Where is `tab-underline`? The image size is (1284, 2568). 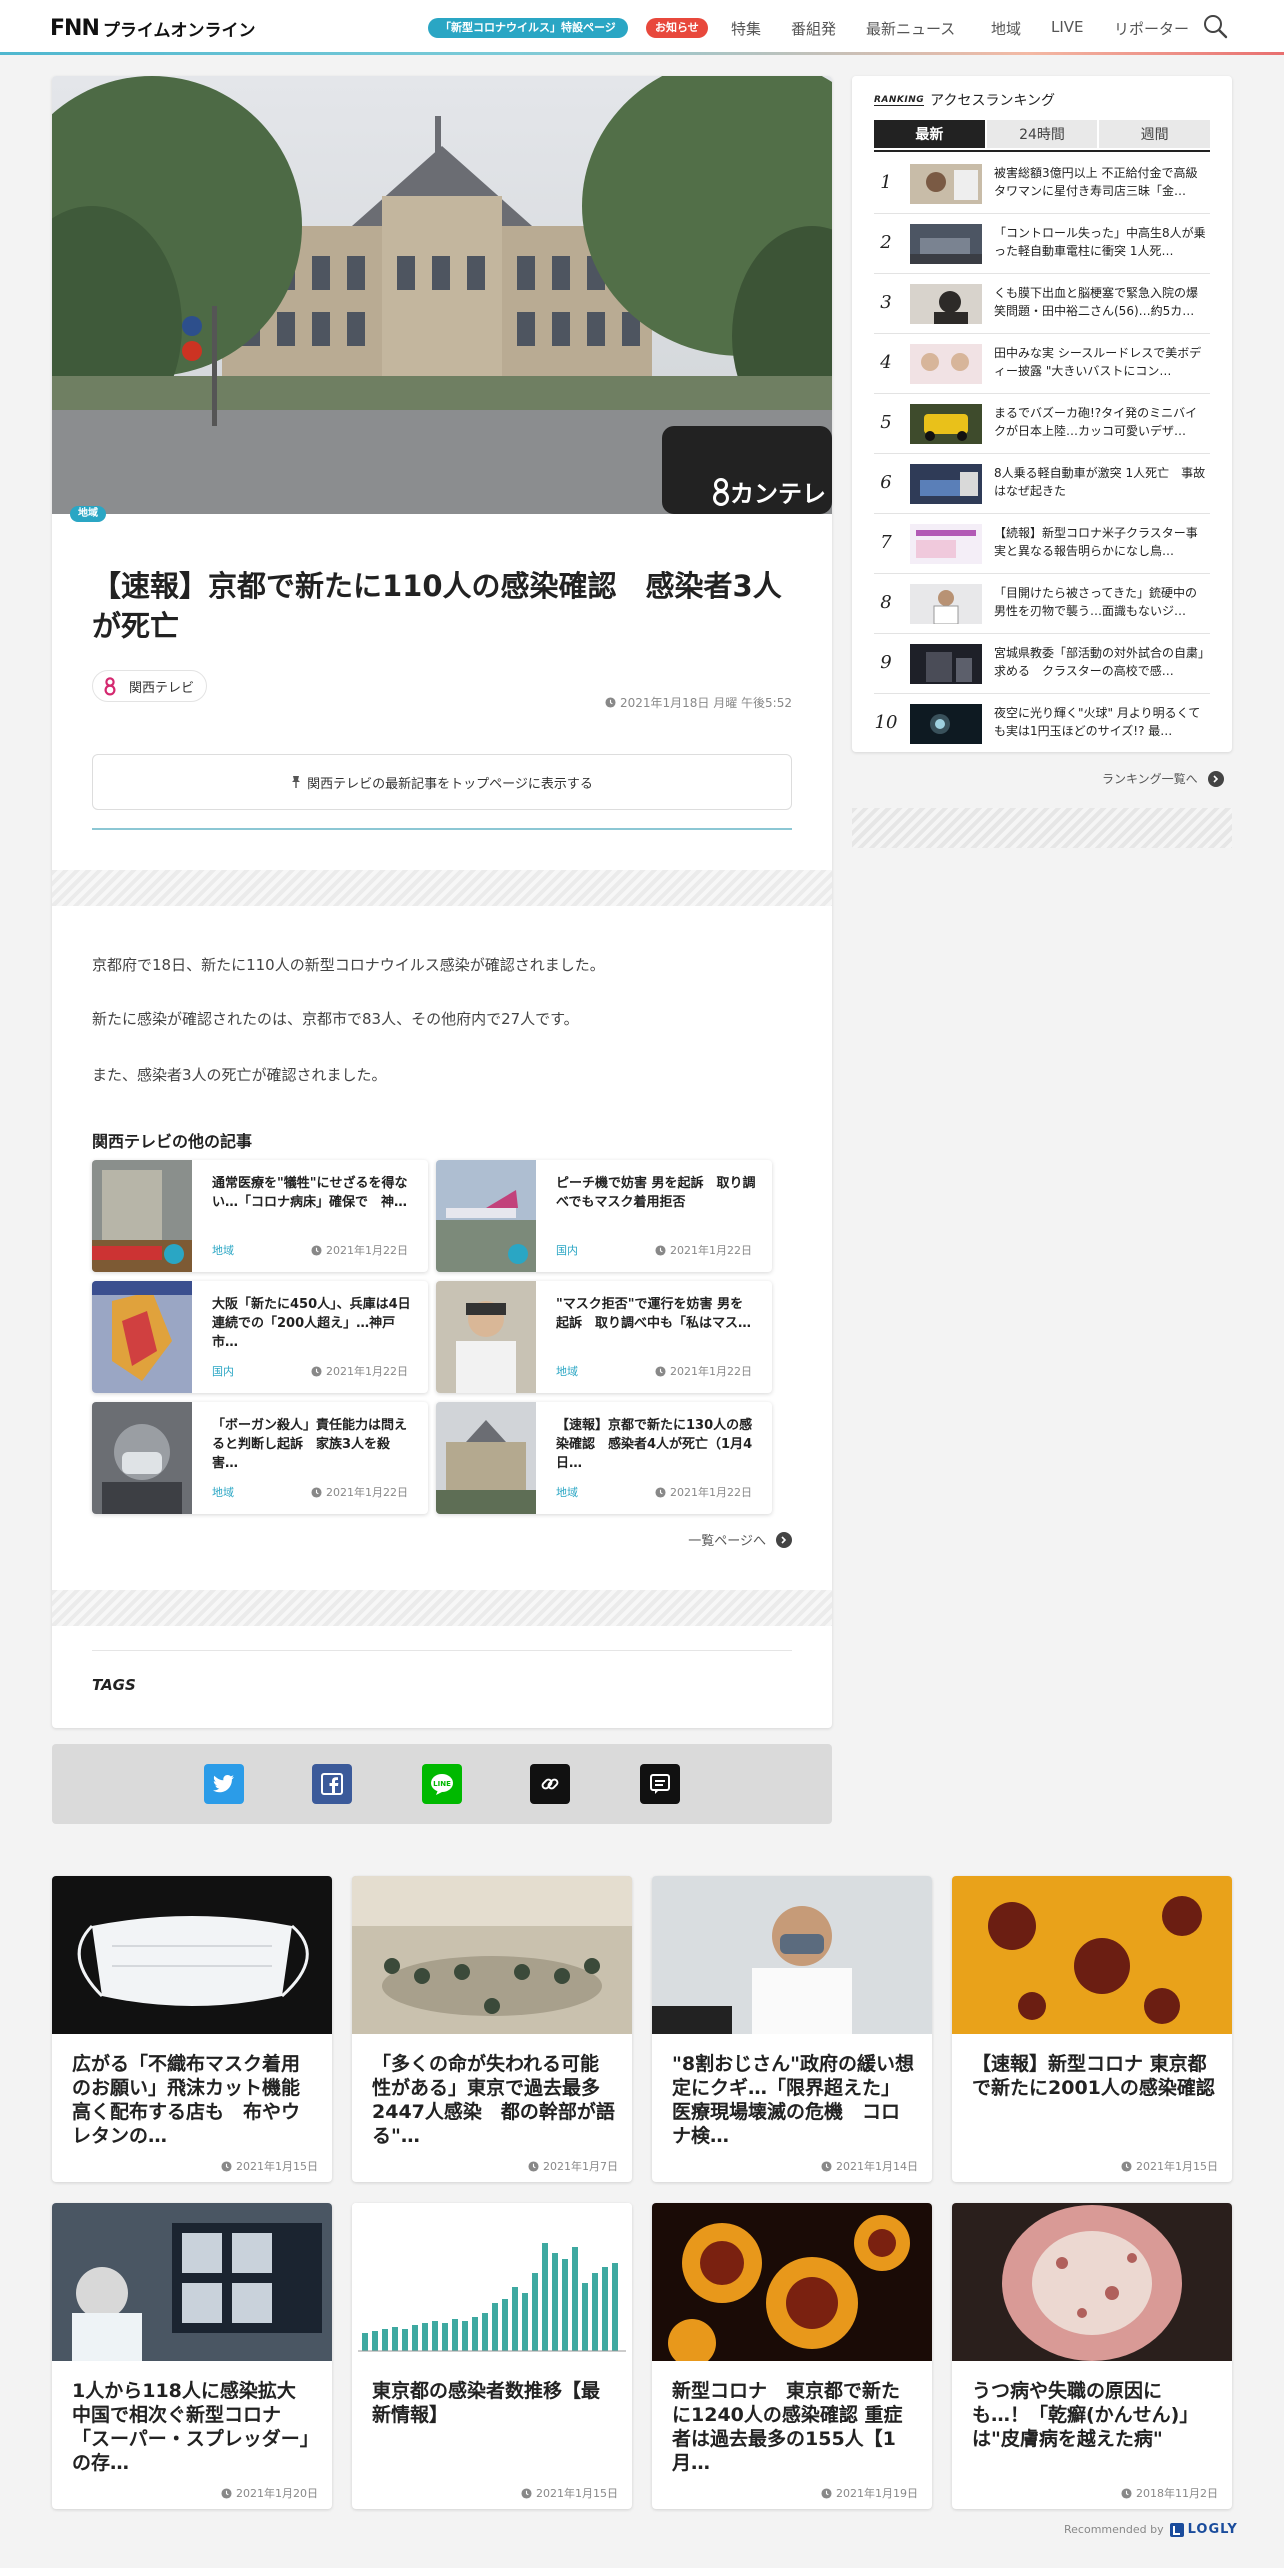
tab-underline is located at coordinates (1042, 151).